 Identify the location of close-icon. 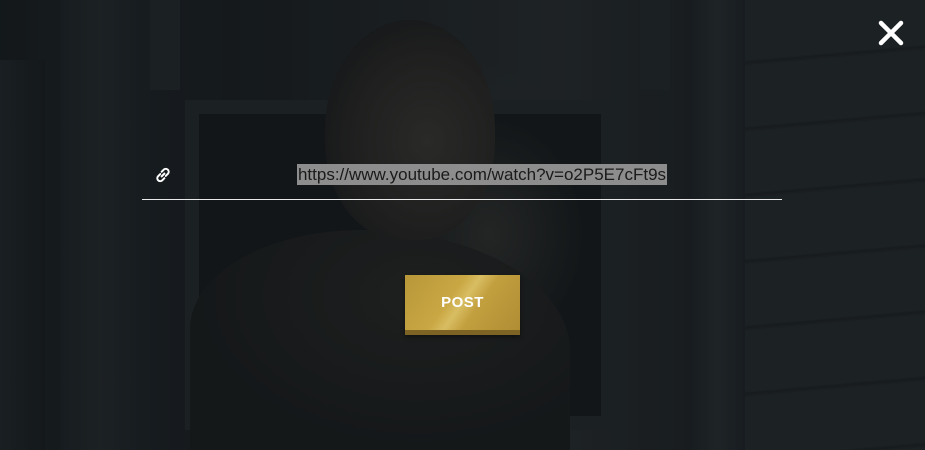
(891, 33).